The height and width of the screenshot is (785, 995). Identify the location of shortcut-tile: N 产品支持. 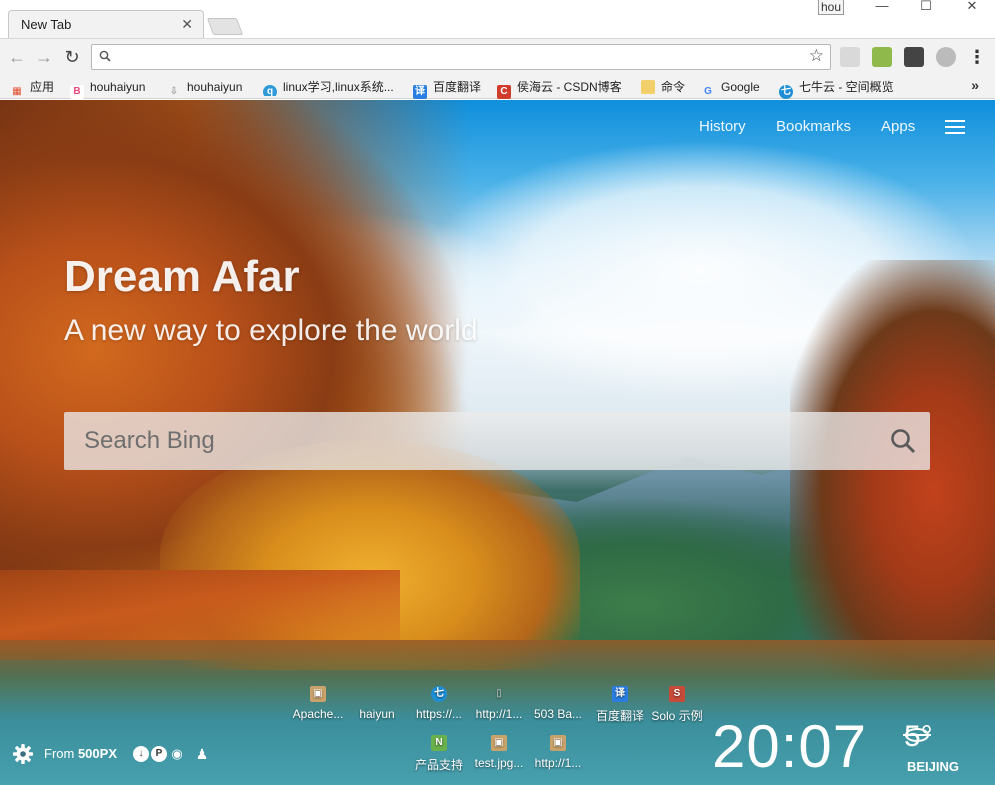
(439, 754).